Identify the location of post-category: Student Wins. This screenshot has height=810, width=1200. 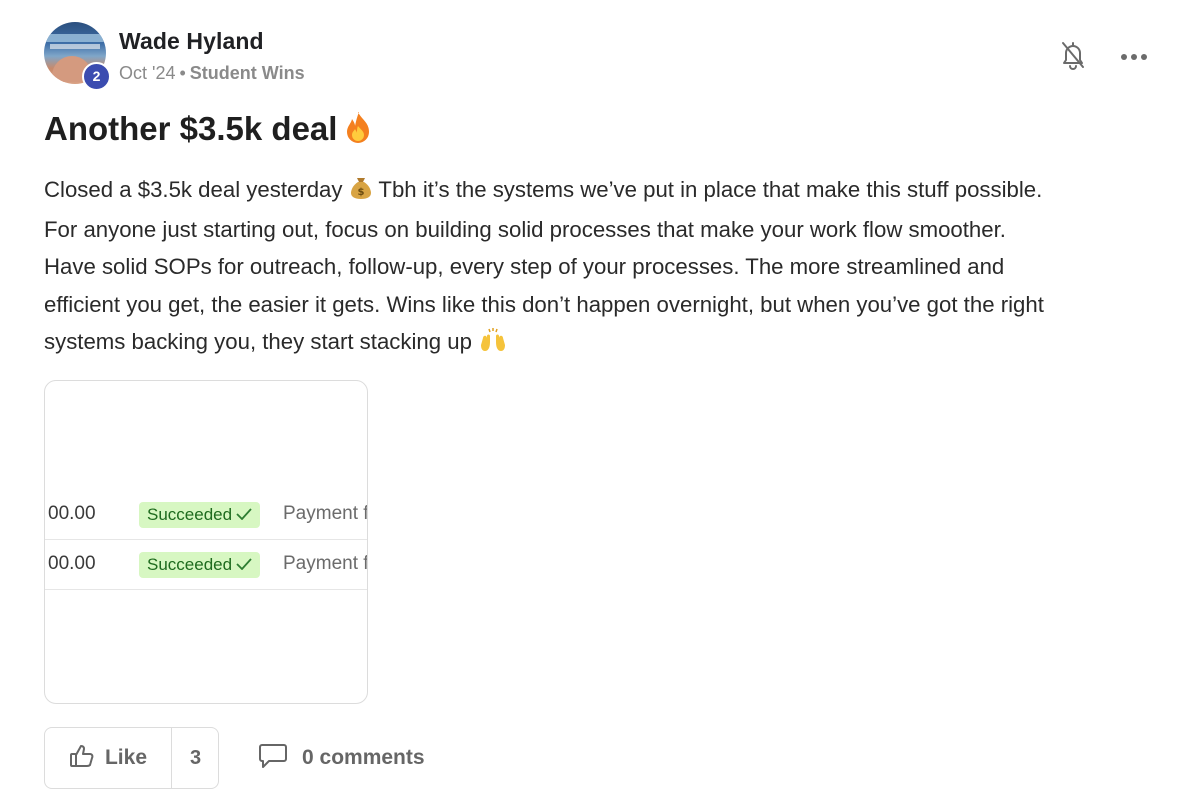
(247, 73).